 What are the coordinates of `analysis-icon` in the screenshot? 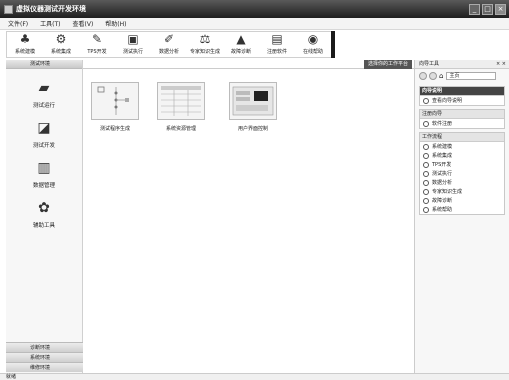 It's located at (426, 182).